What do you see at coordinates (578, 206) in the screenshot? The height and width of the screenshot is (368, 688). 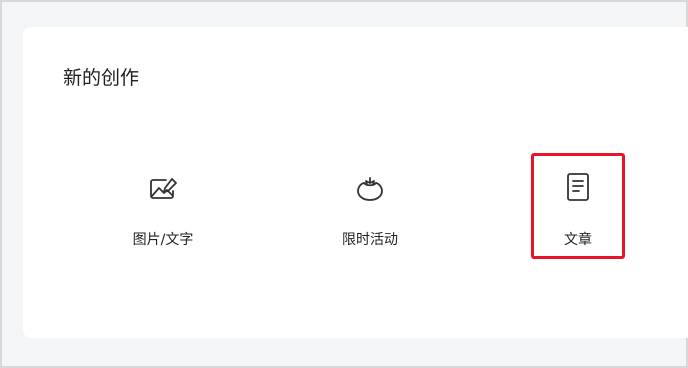 I see `option-article: 文章` at bounding box center [578, 206].